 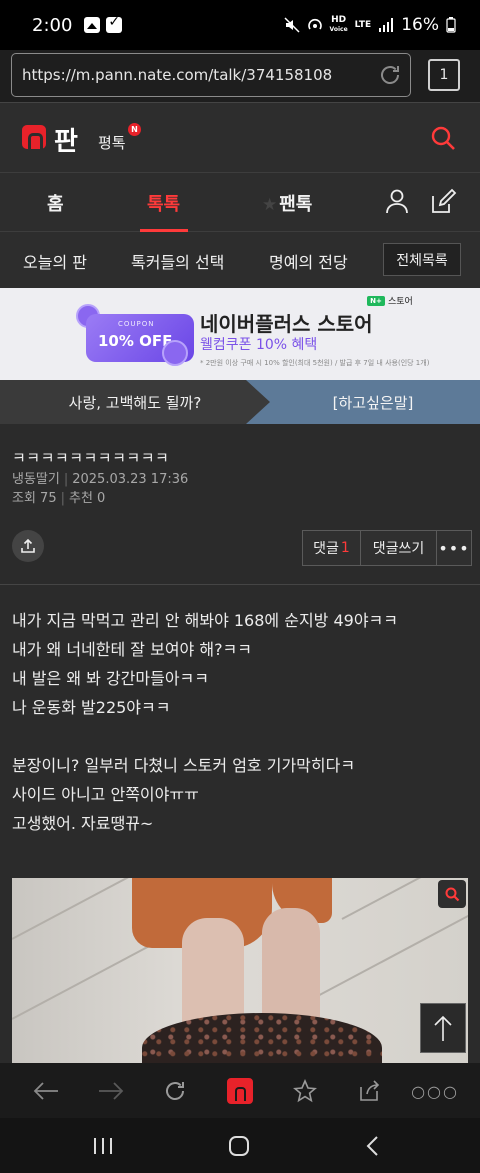 I want to click on post-body-blank-line, so click(x=240, y=736).